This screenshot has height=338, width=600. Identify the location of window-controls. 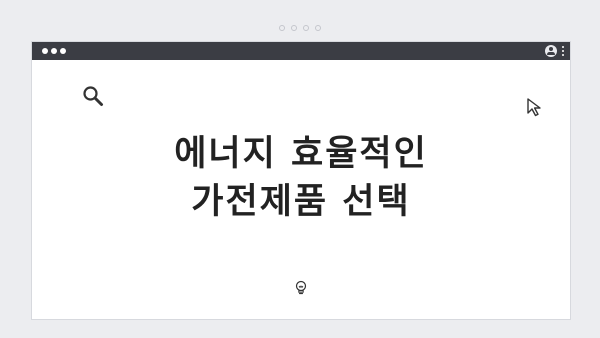
(54, 51).